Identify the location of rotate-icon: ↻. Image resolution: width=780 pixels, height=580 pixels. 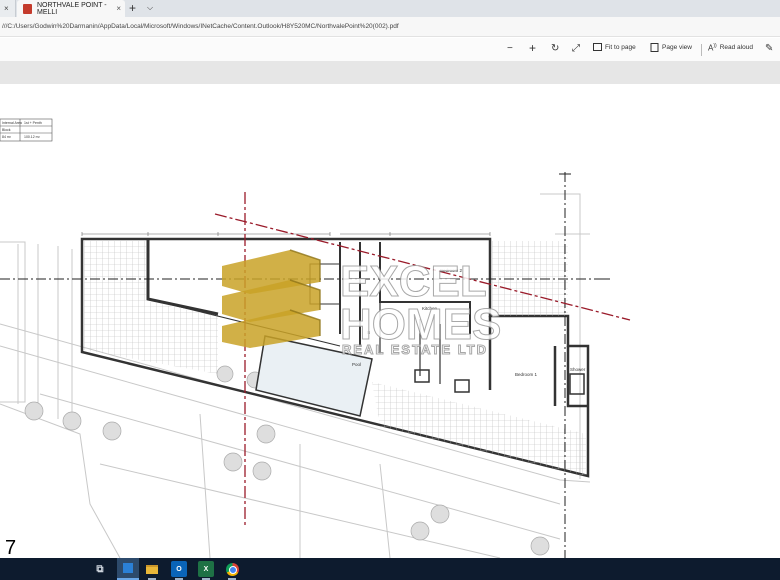
(555, 48).